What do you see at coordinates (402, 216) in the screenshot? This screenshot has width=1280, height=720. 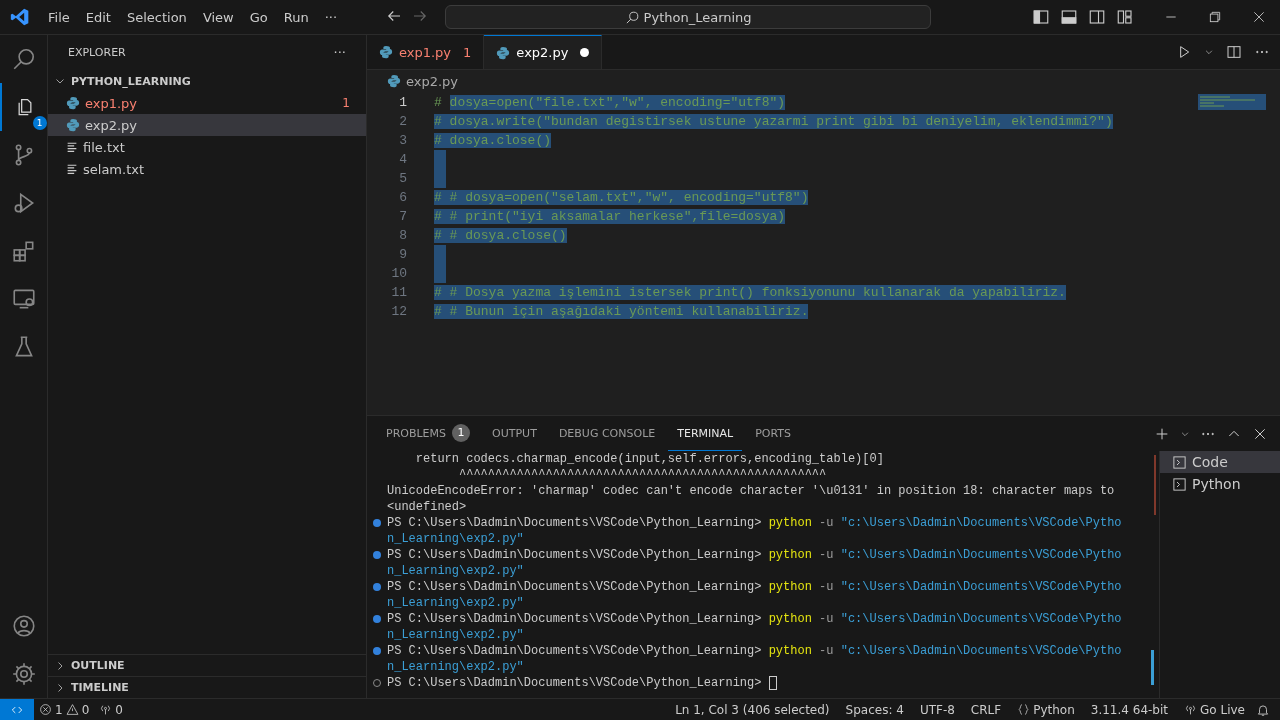 I see `line-number: 7` at bounding box center [402, 216].